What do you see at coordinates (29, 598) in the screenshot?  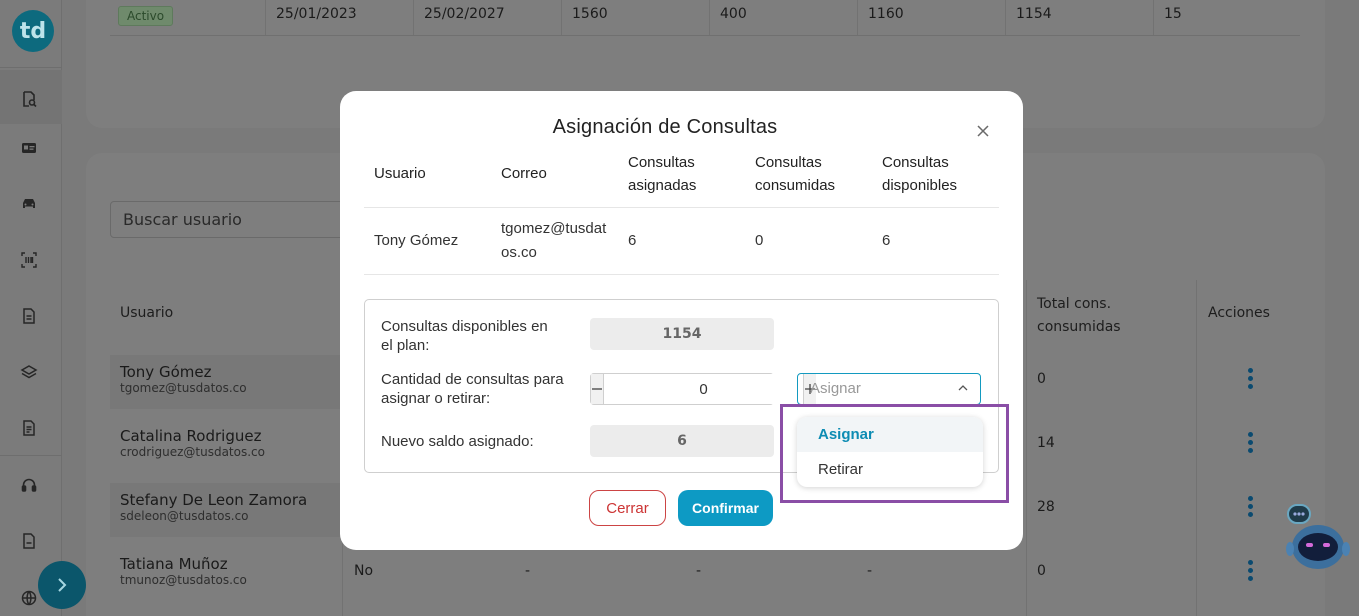 I see `globe-icon` at bounding box center [29, 598].